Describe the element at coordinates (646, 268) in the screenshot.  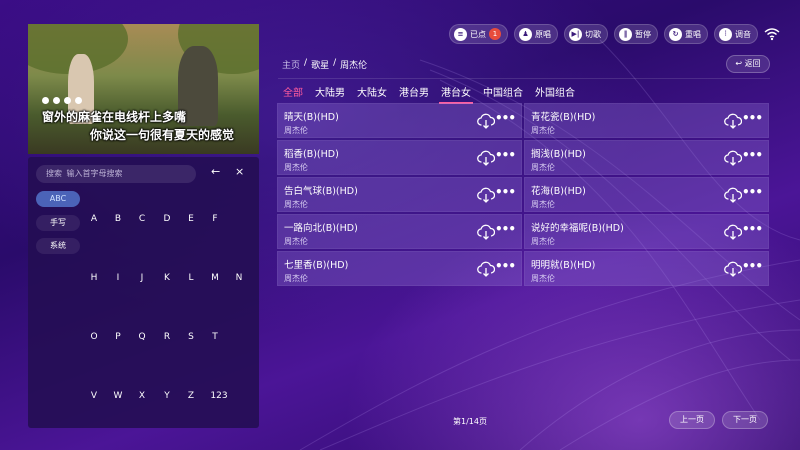
I see `song-item: 明明就(B)(HD) 周杰伦 •••` at that location.